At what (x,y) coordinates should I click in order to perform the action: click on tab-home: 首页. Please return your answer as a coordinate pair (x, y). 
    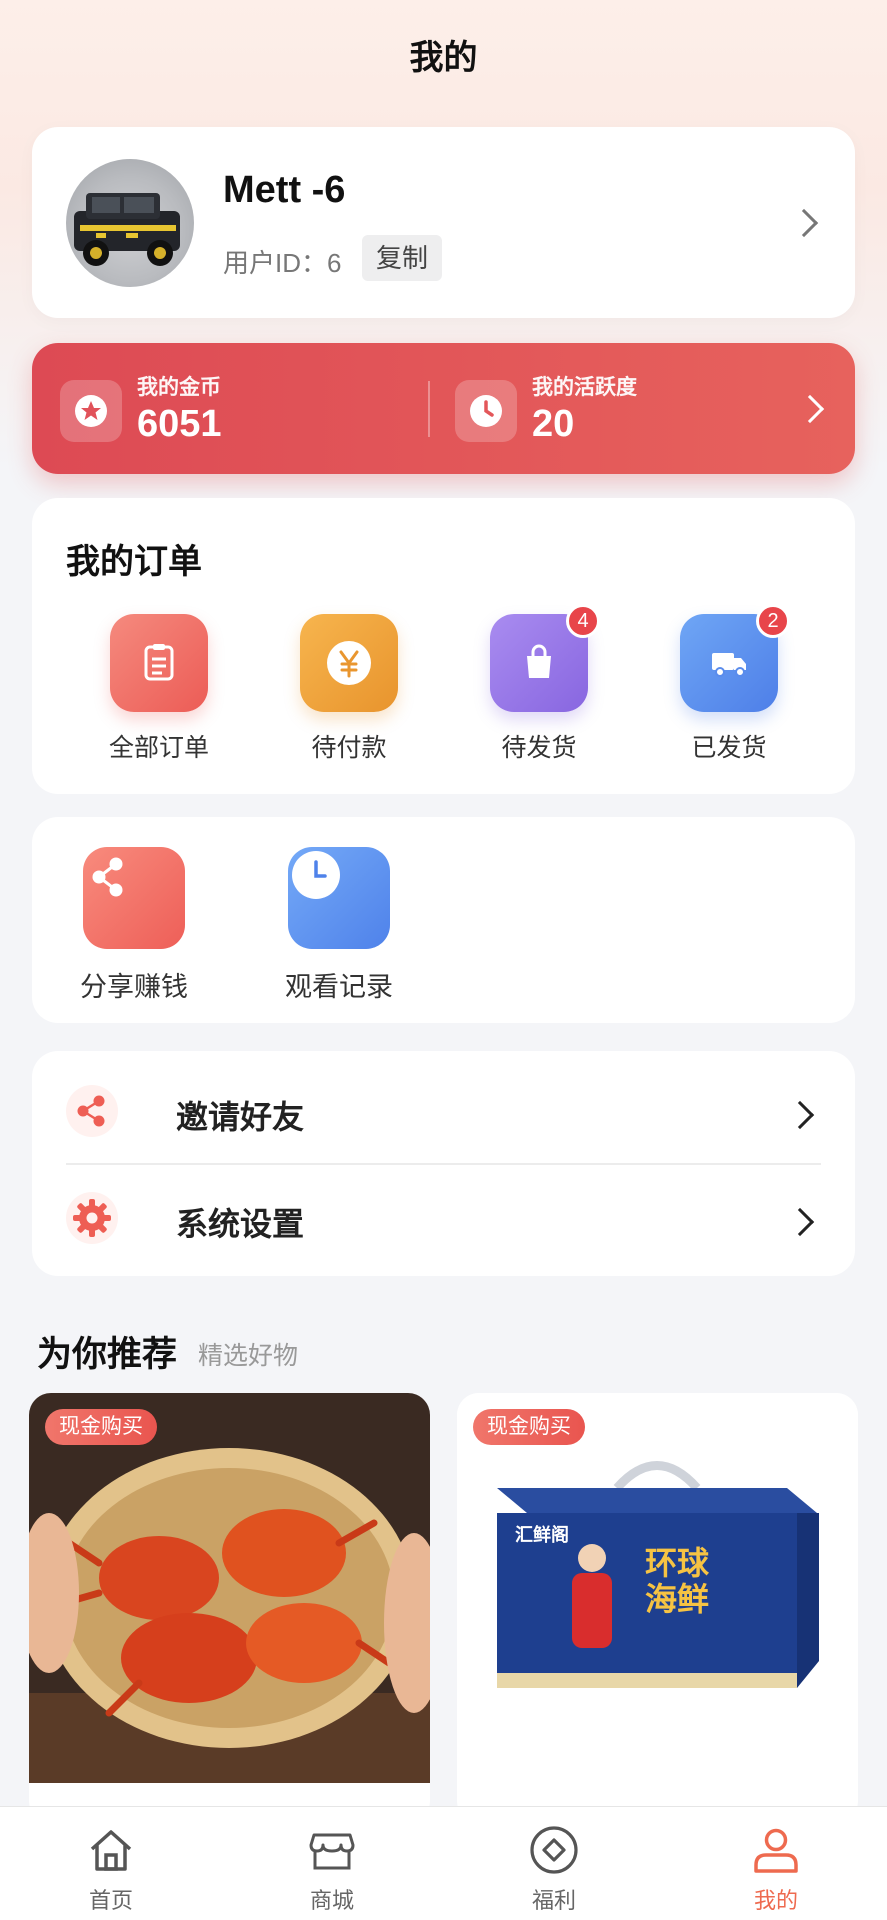
    Looking at the image, I should click on (111, 1869).